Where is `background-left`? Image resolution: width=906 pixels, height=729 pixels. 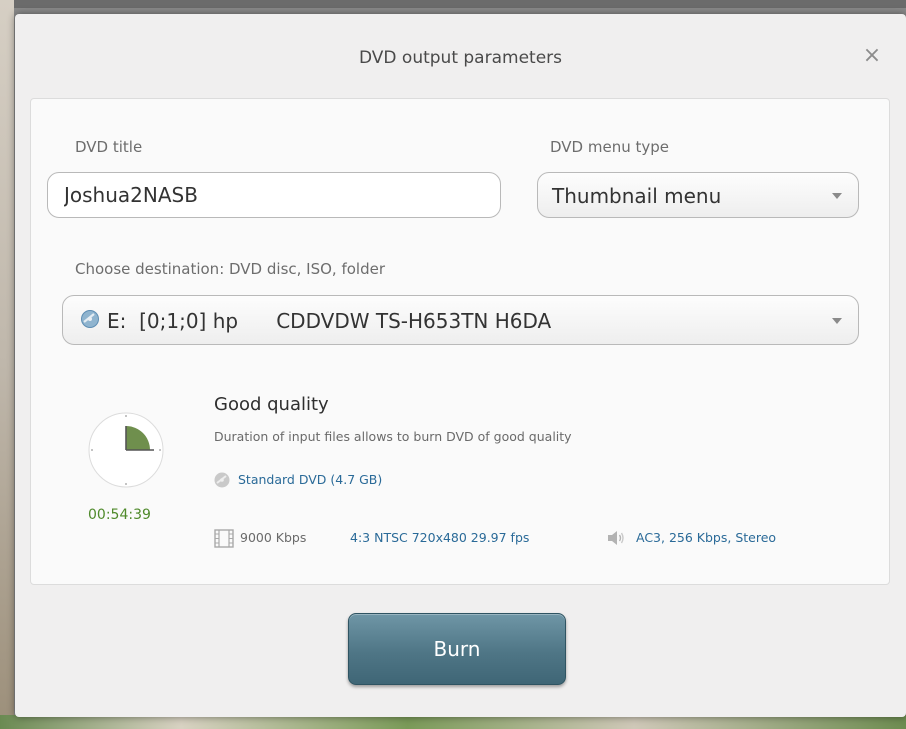 background-left is located at coordinates (7, 364).